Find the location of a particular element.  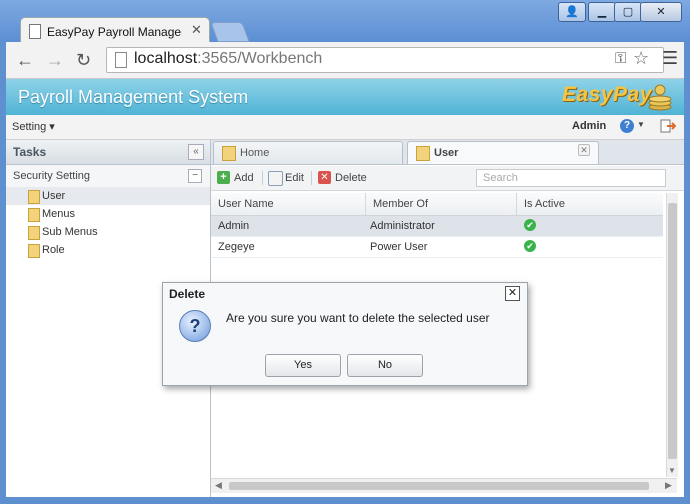

address-bar: localhost:3565/Workbench ⚿ ☆ is located at coordinates (385, 60).